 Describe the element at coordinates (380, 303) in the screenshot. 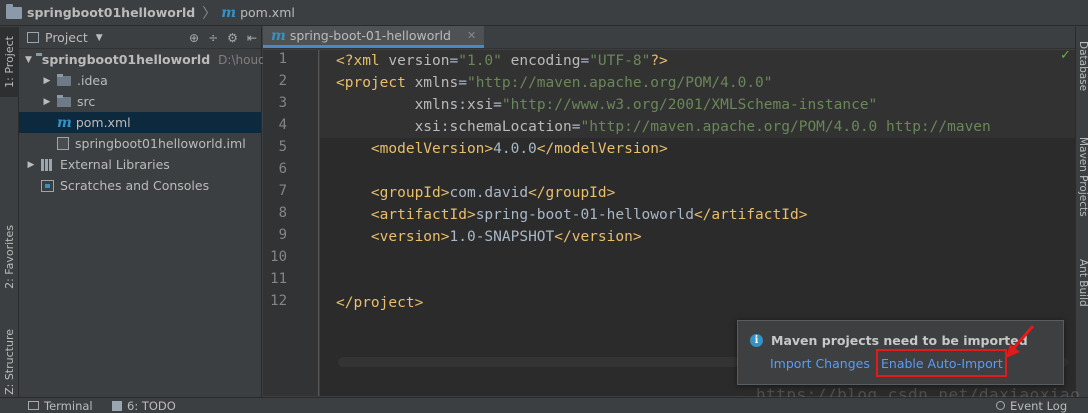

I see `code-line-12: </project>` at that location.